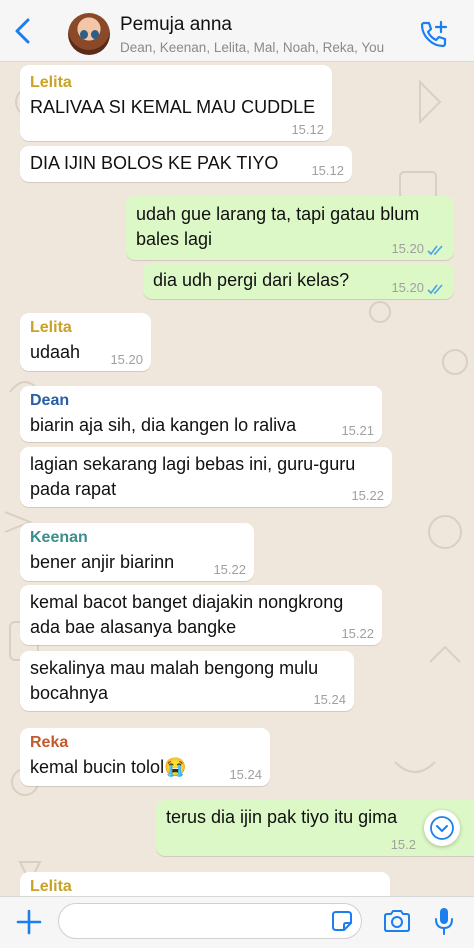 This screenshot has width=474, height=948. I want to click on message-bubble: Lelita udaah 15.20, so click(85, 342).